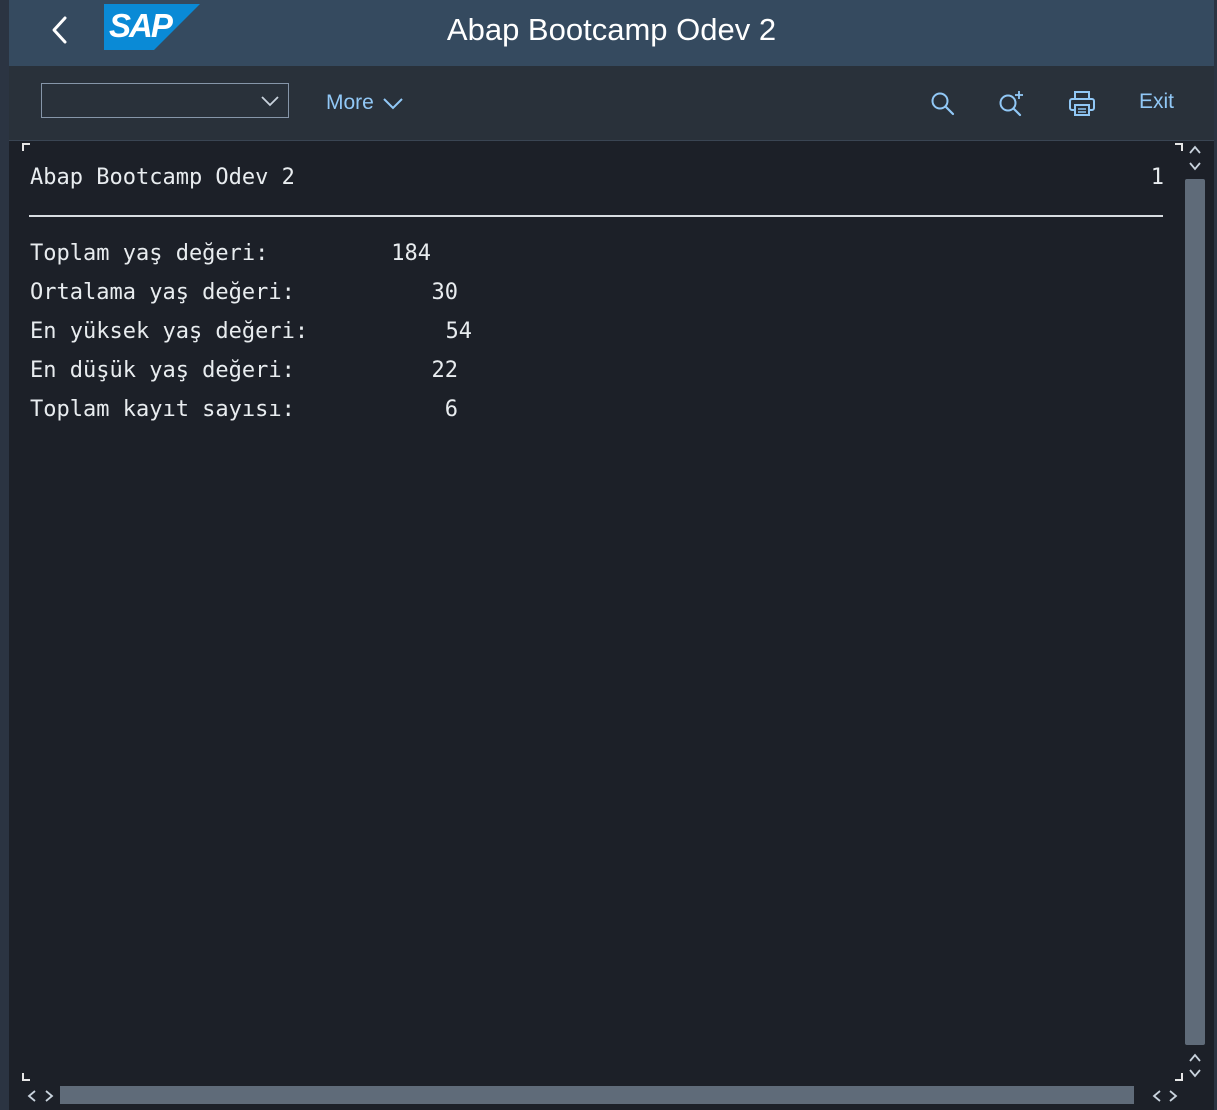 This screenshot has width=1217, height=1110. Describe the element at coordinates (1195, 1073) in the screenshot. I see `scroll-down-icon` at that location.